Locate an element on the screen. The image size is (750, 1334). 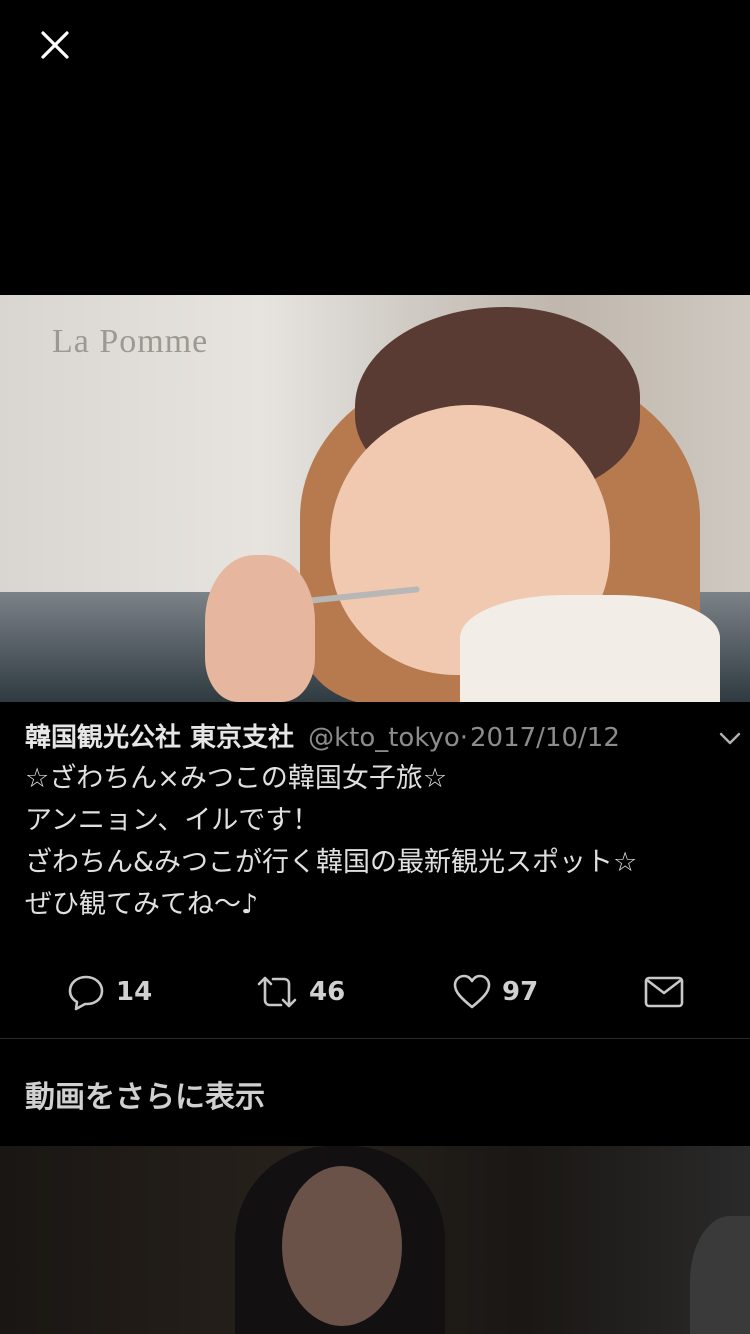
tweet-date: 2017/10/12 is located at coordinates (545, 738).